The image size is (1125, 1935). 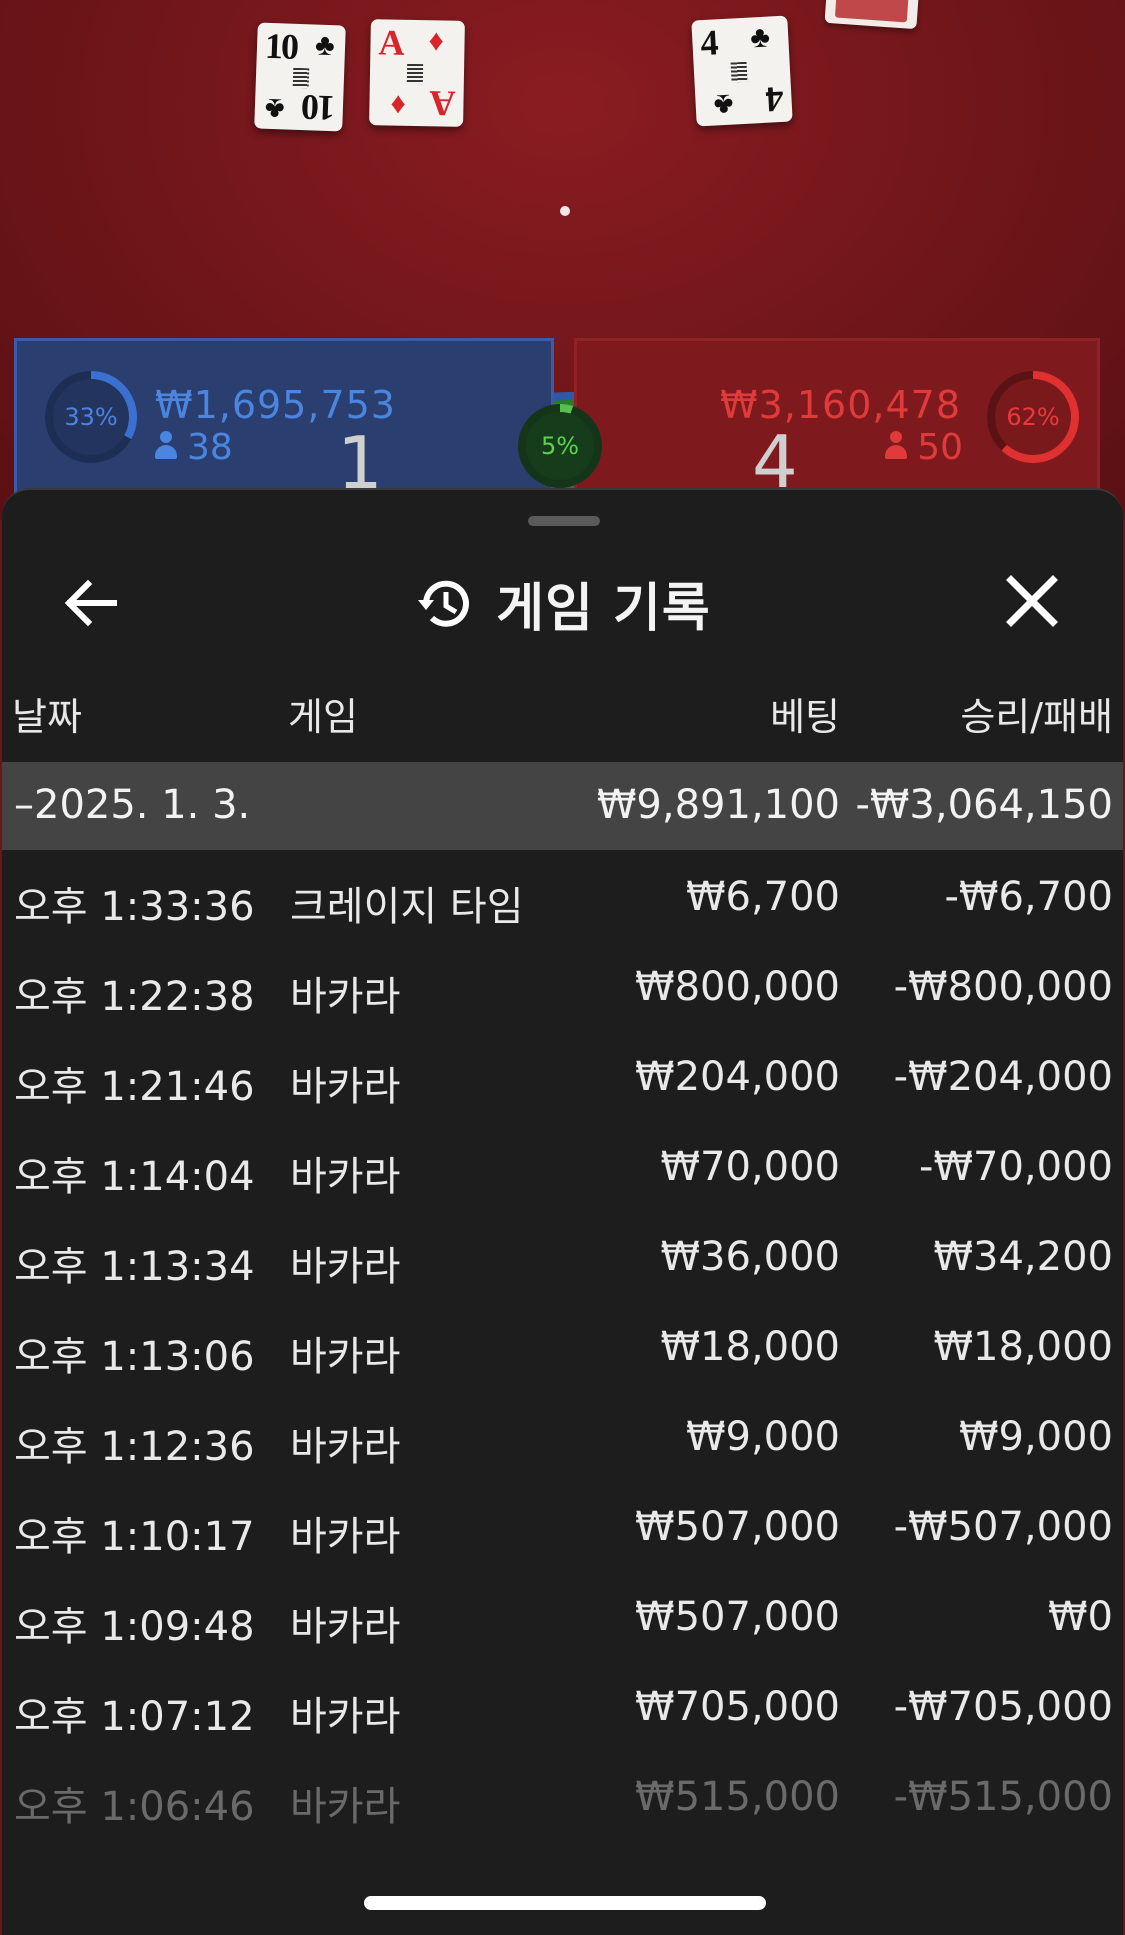 I want to click on history-row: 오후 1:13:06 바카라 ₩18,000 ₩18,000, so click(x=562, y=1345).